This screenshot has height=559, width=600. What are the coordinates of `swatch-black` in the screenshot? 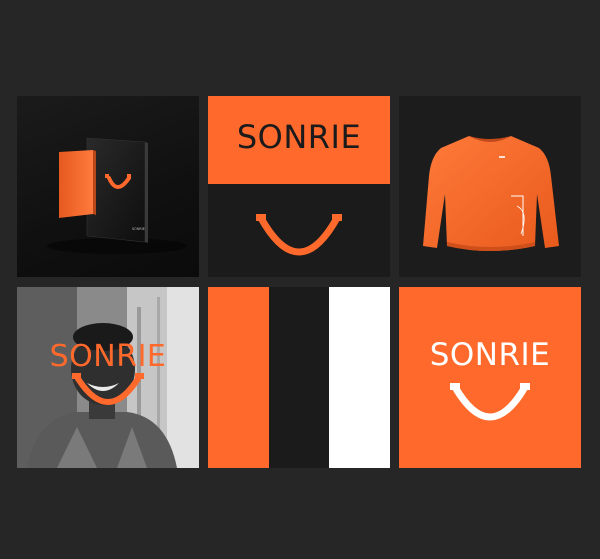 It's located at (299, 377).